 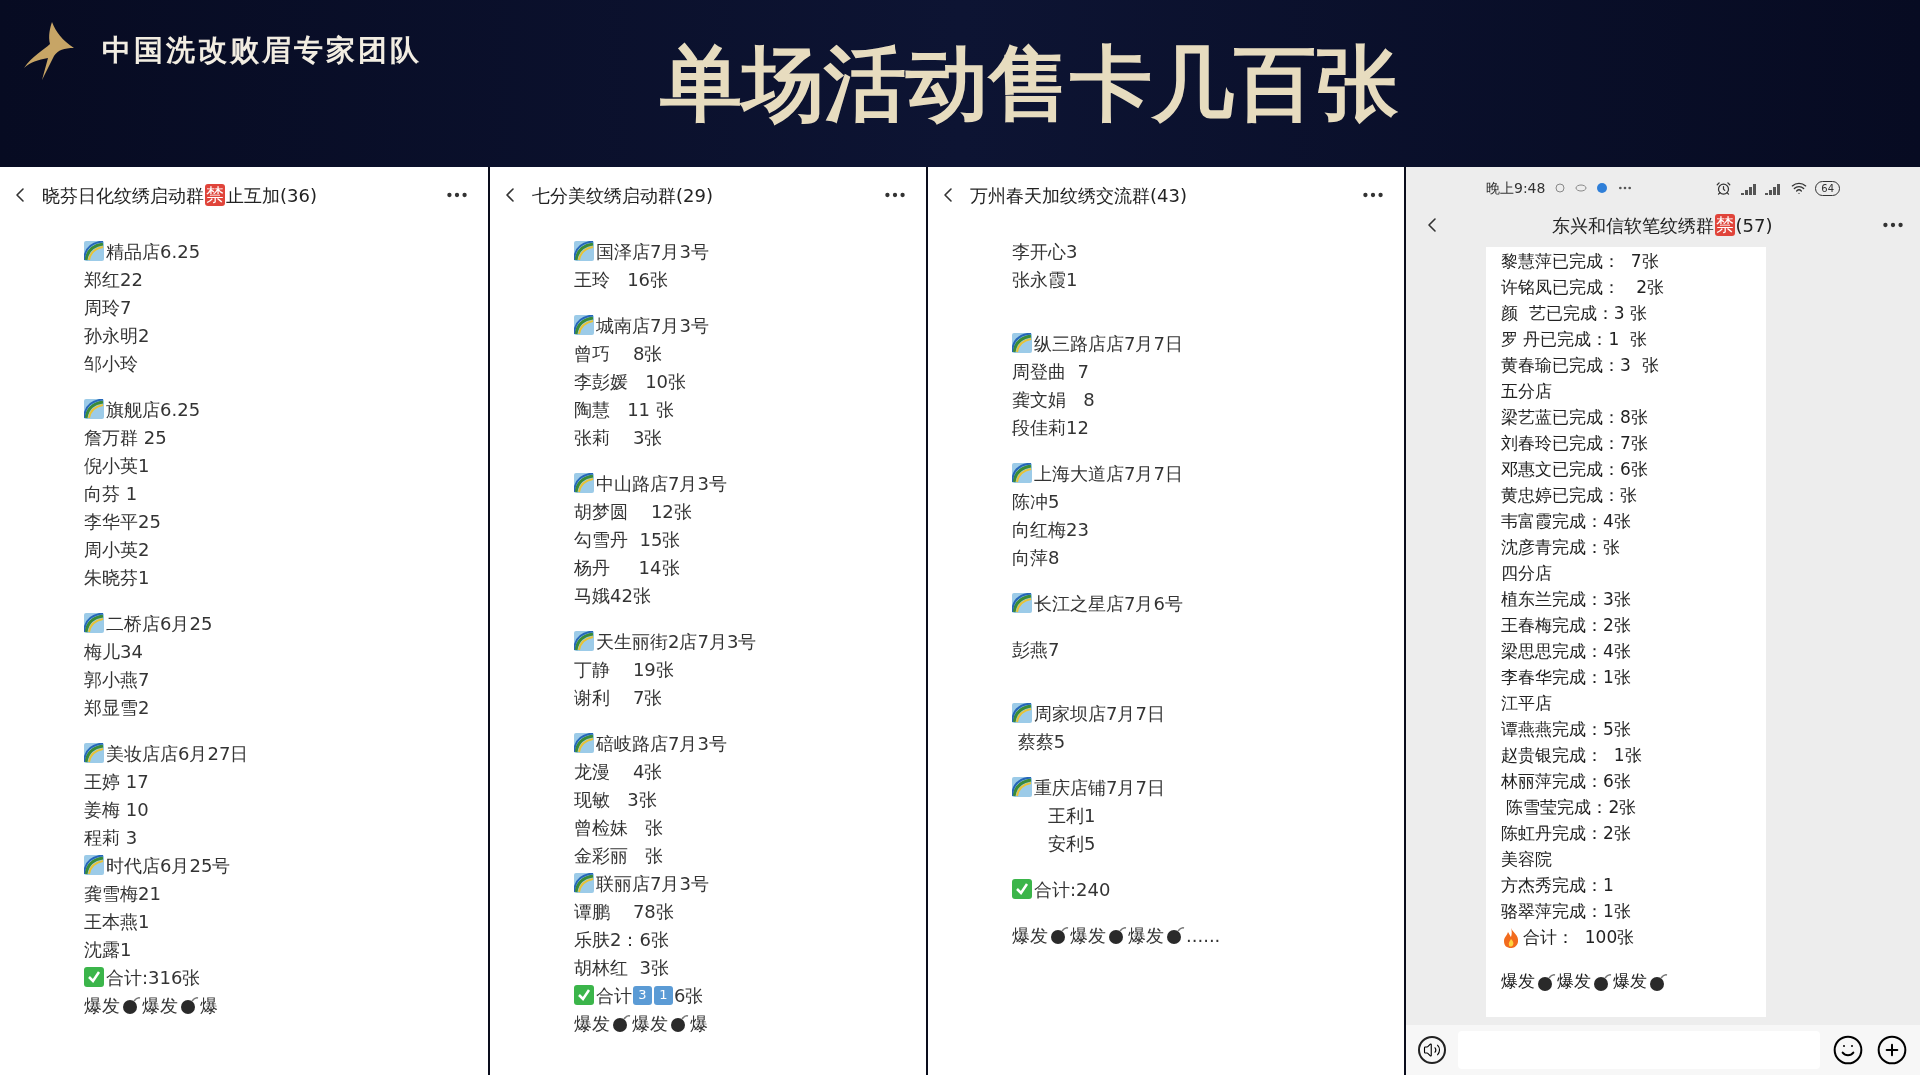 I want to click on sales-line: 向萍8, so click(x=1036, y=557).